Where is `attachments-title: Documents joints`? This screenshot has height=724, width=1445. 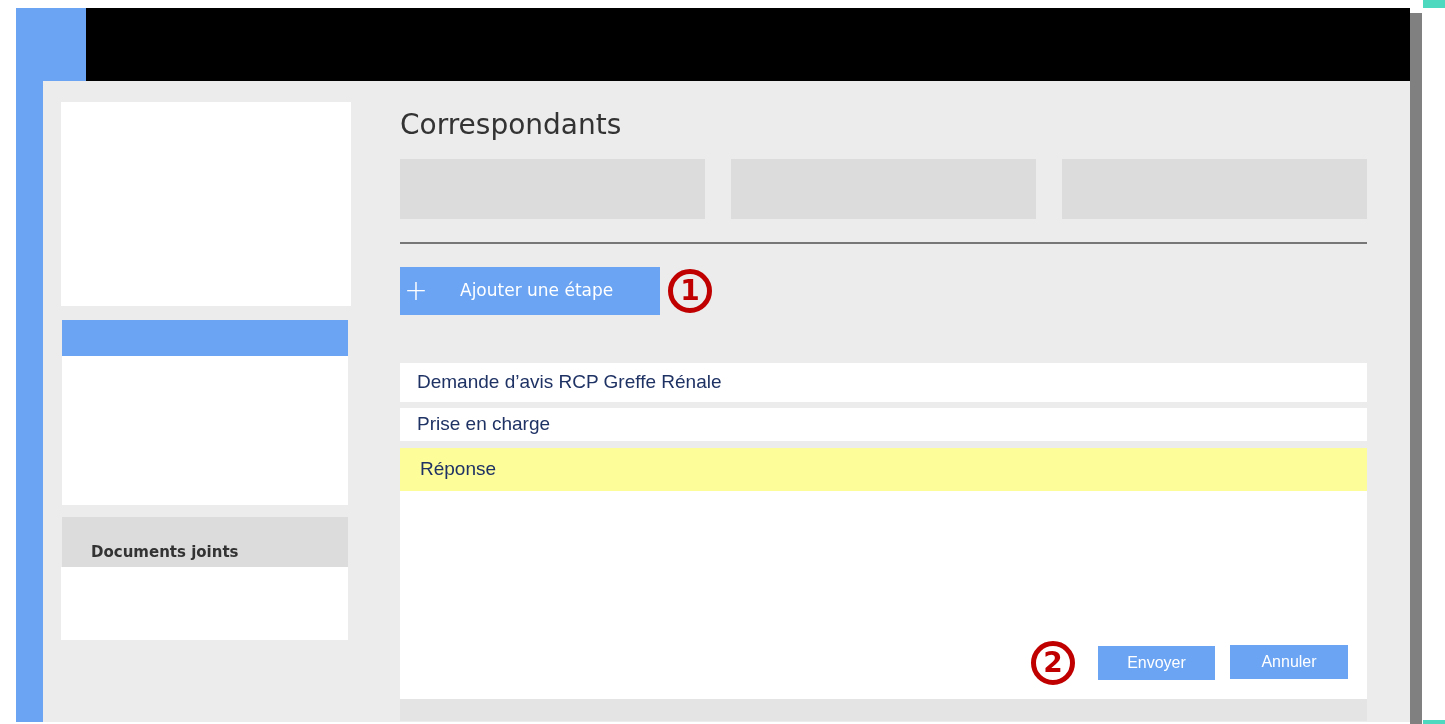 attachments-title: Documents joints is located at coordinates (165, 552).